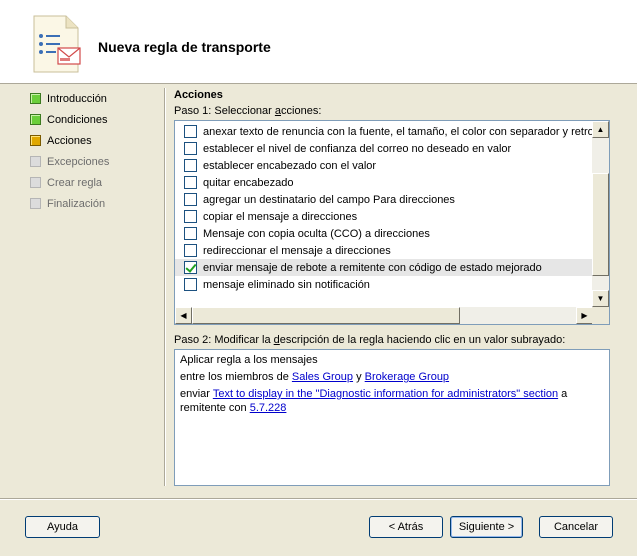 The height and width of the screenshot is (556, 637). What do you see at coordinates (184, 47) in the screenshot?
I see `wizard-title: Nueva regla de transporte` at bounding box center [184, 47].